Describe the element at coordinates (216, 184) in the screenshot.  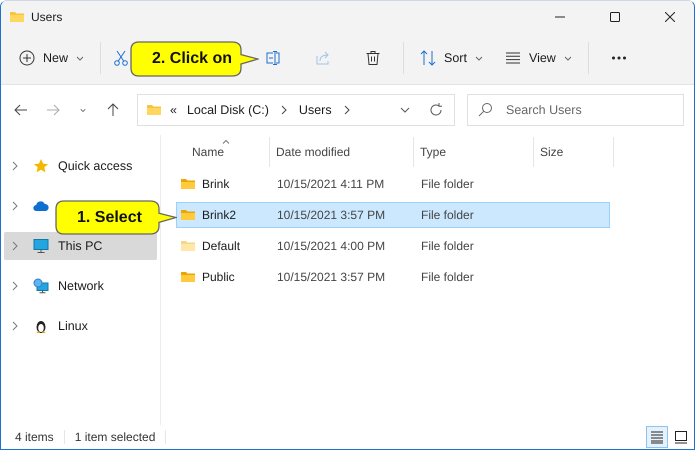
I see `file-name: Brink` at that location.